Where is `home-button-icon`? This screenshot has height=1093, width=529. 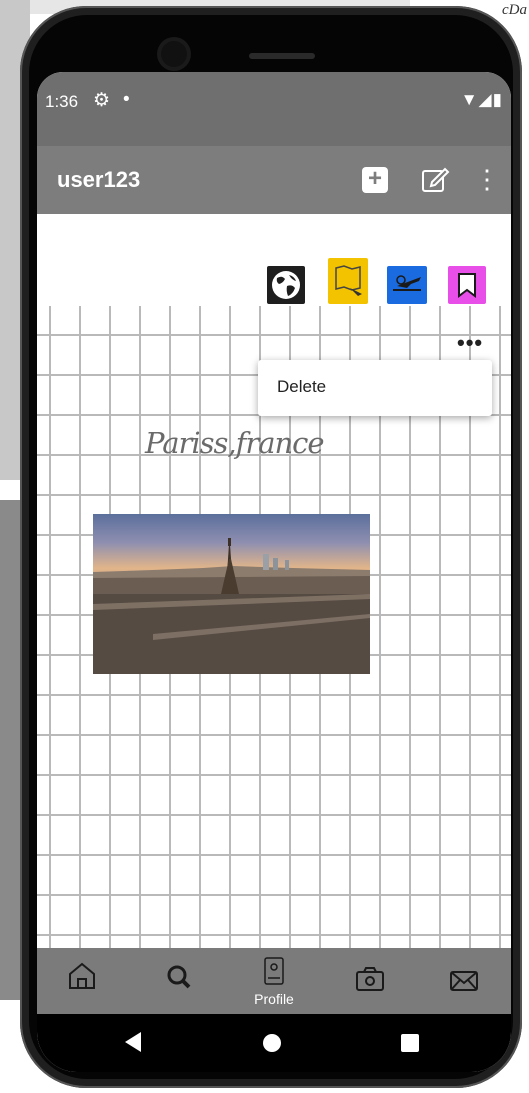 home-button-icon is located at coordinates (272, 1043).